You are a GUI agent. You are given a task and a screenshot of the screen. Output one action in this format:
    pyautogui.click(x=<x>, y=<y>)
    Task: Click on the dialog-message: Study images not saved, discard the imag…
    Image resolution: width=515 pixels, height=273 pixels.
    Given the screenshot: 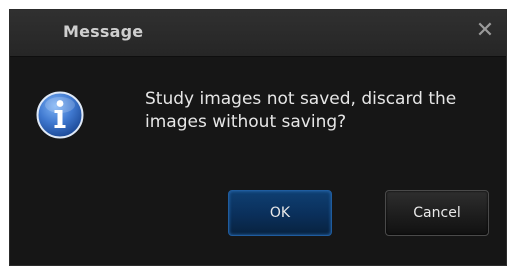 What is the action you would take?
    pyautogui.click(x=301, y=110)
    